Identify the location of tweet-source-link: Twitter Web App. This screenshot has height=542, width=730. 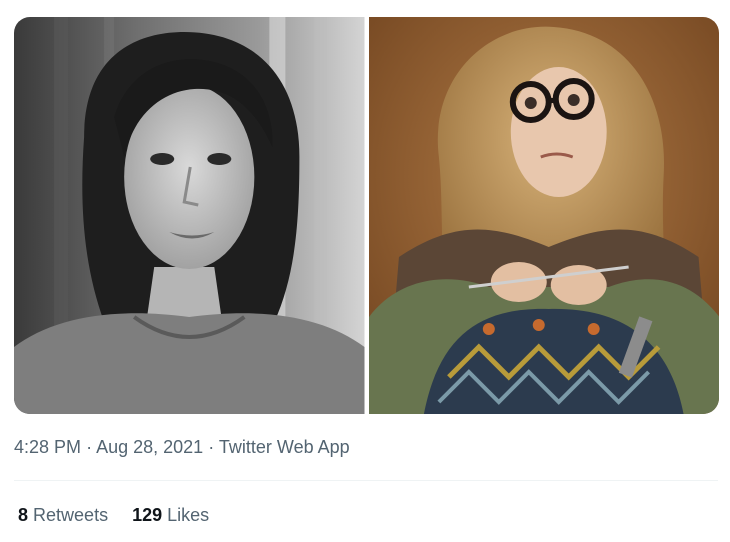
(284, 447).